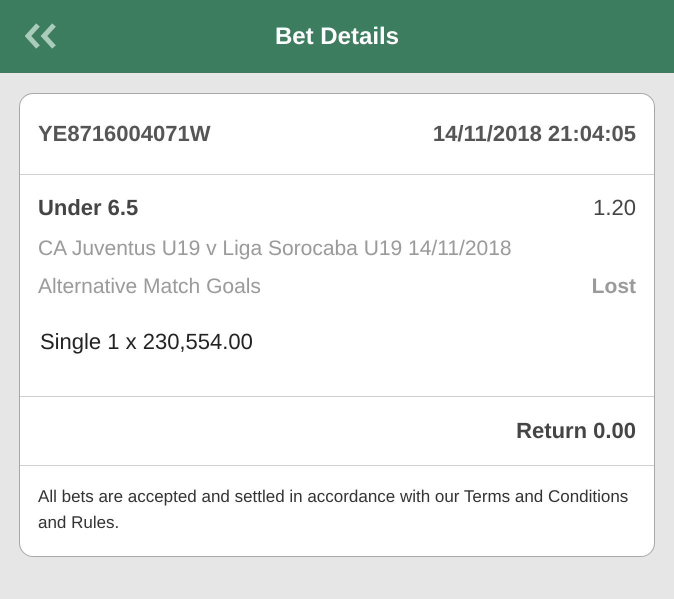  Describe the element at coordinates (614, 208) in the screenshot. I see `odds: 1.20` at that location.